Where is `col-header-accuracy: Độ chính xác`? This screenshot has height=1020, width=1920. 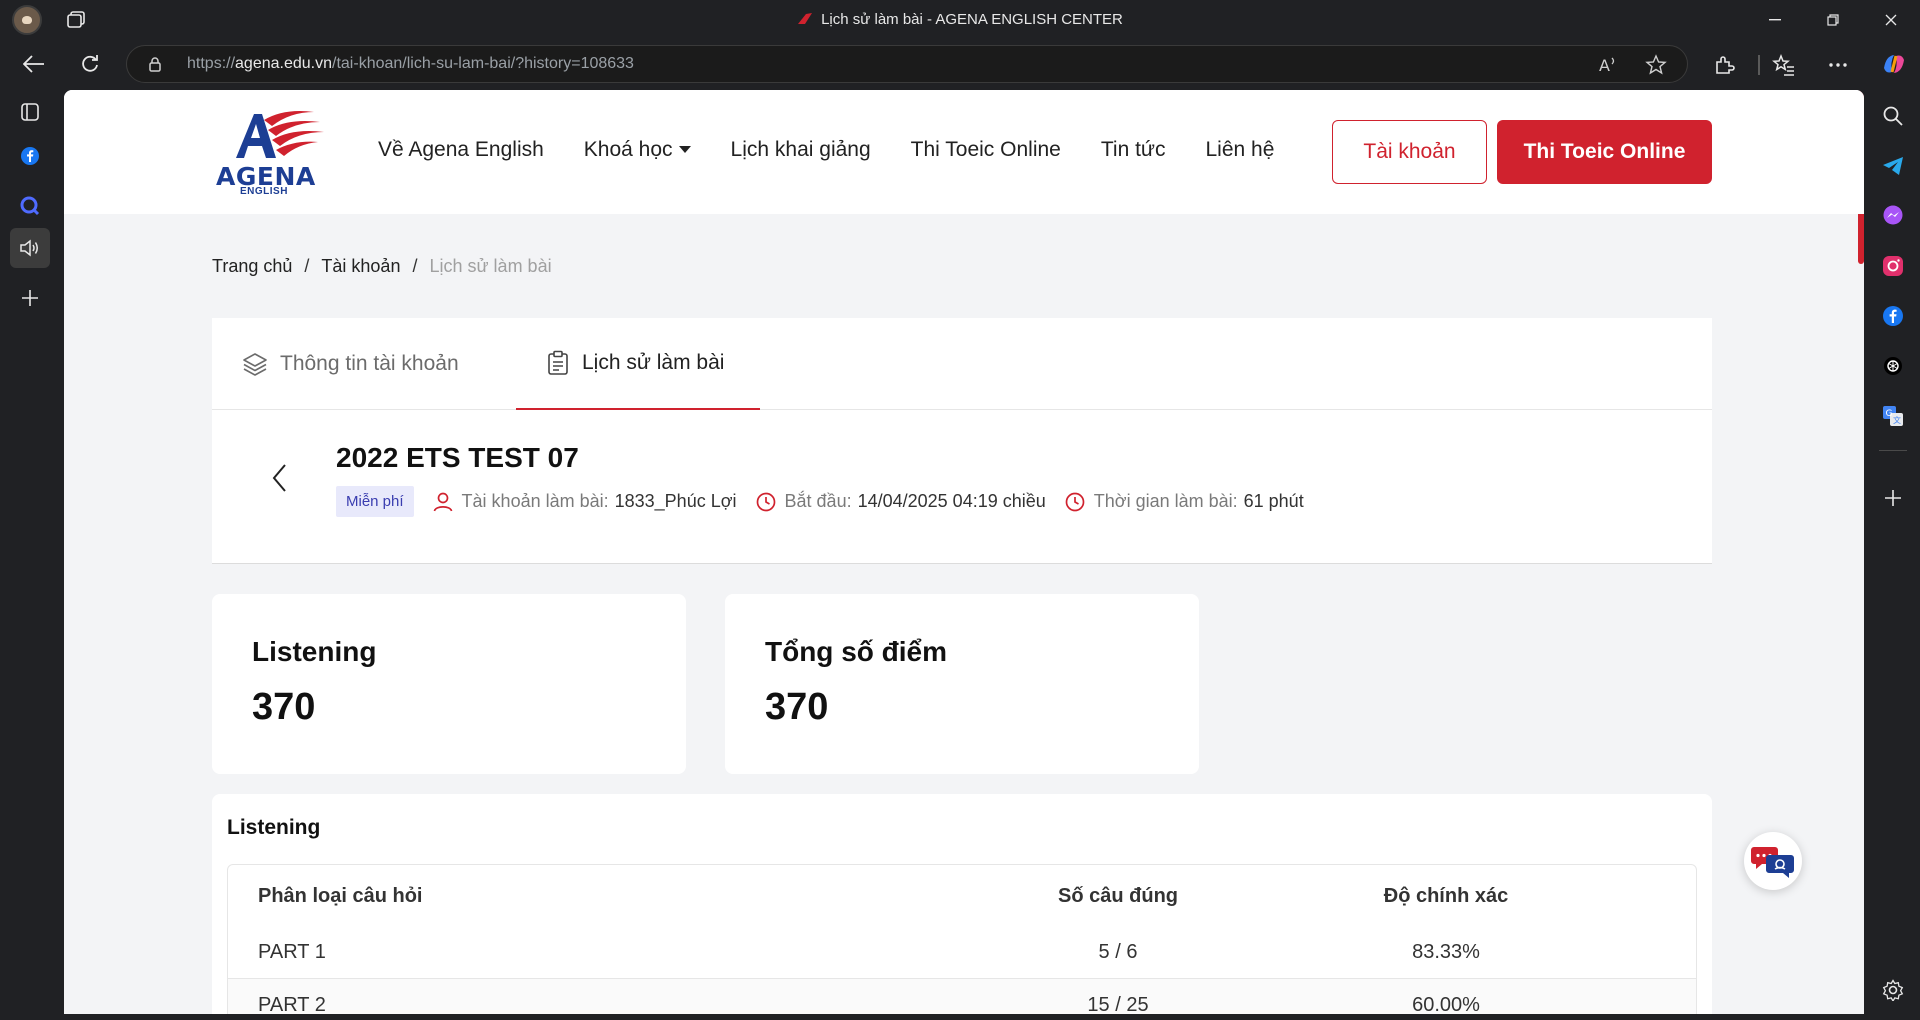
col-header-accuracy: Độ chính xác is located at coordinates (1446, 895).